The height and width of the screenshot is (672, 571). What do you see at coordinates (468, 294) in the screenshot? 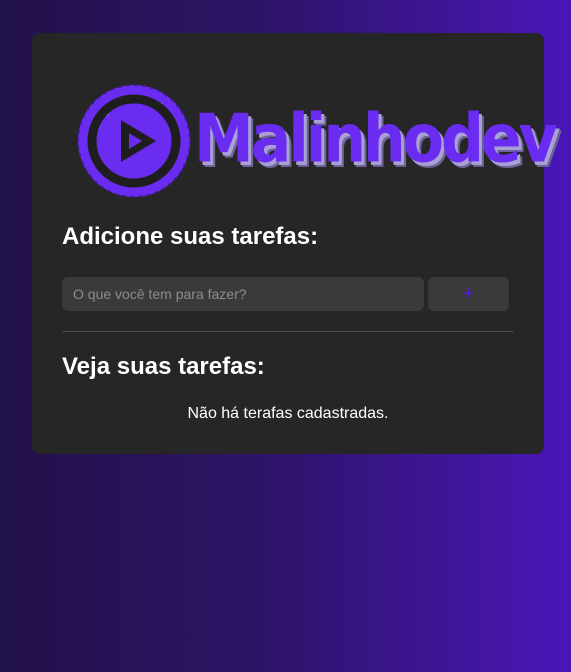
I see `add-task-button: +` at bounding box center [468, 294].